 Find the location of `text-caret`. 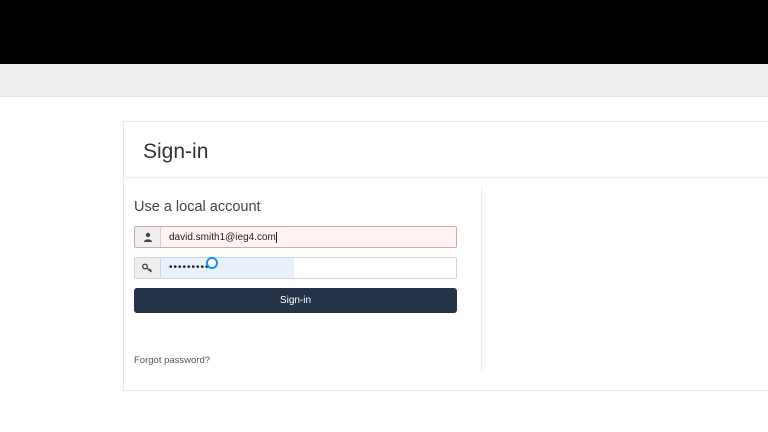

text-caret is located at coordinates (276, 237).